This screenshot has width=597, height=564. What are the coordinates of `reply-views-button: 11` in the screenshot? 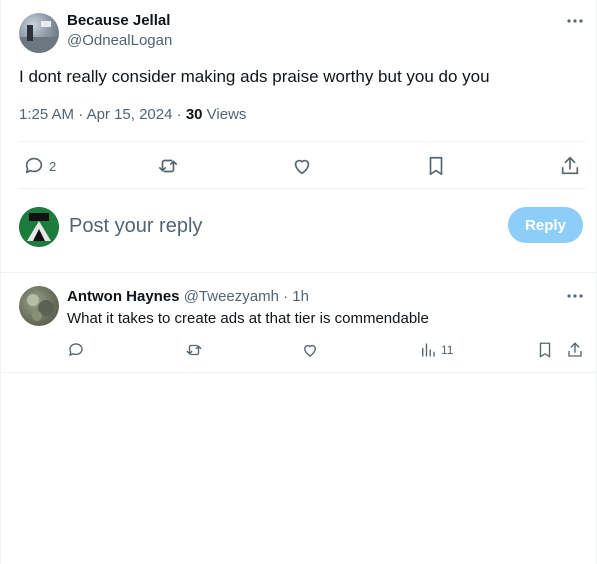 It's located at (436, 350).